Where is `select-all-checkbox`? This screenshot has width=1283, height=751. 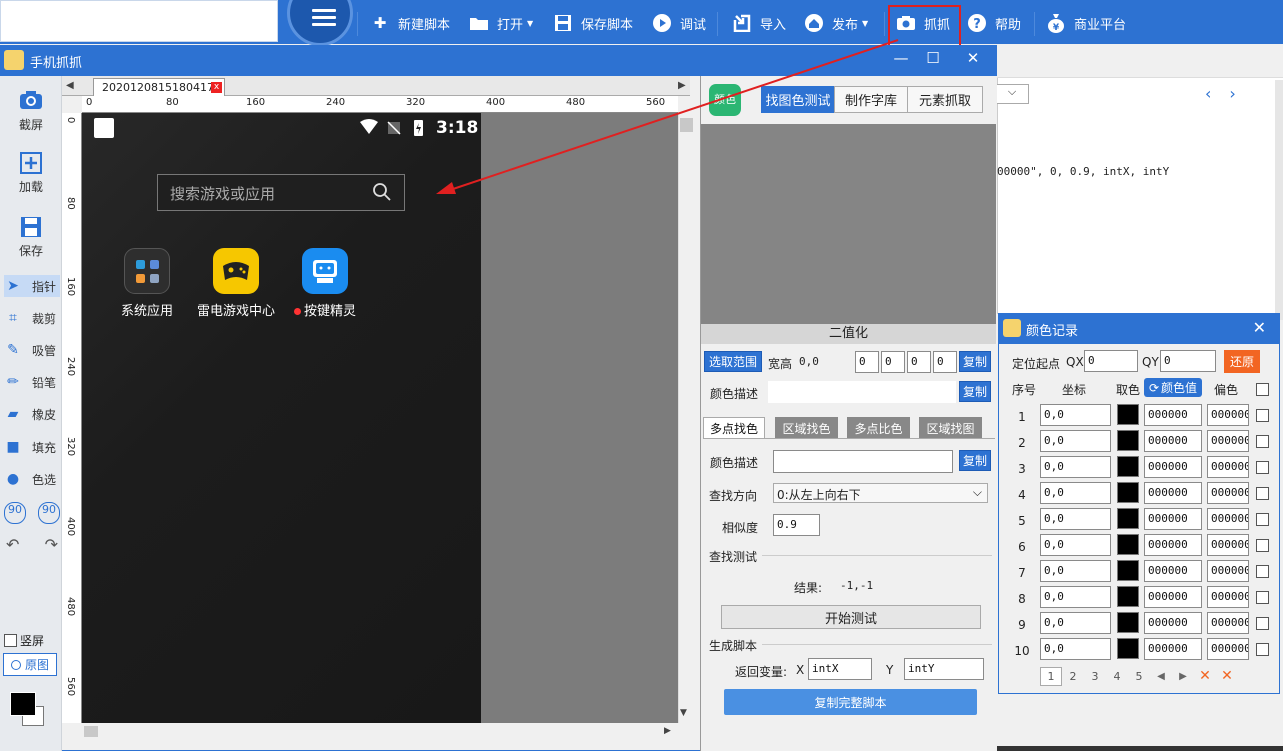
select-all-checkbox is located at coordinates (1262, 389).